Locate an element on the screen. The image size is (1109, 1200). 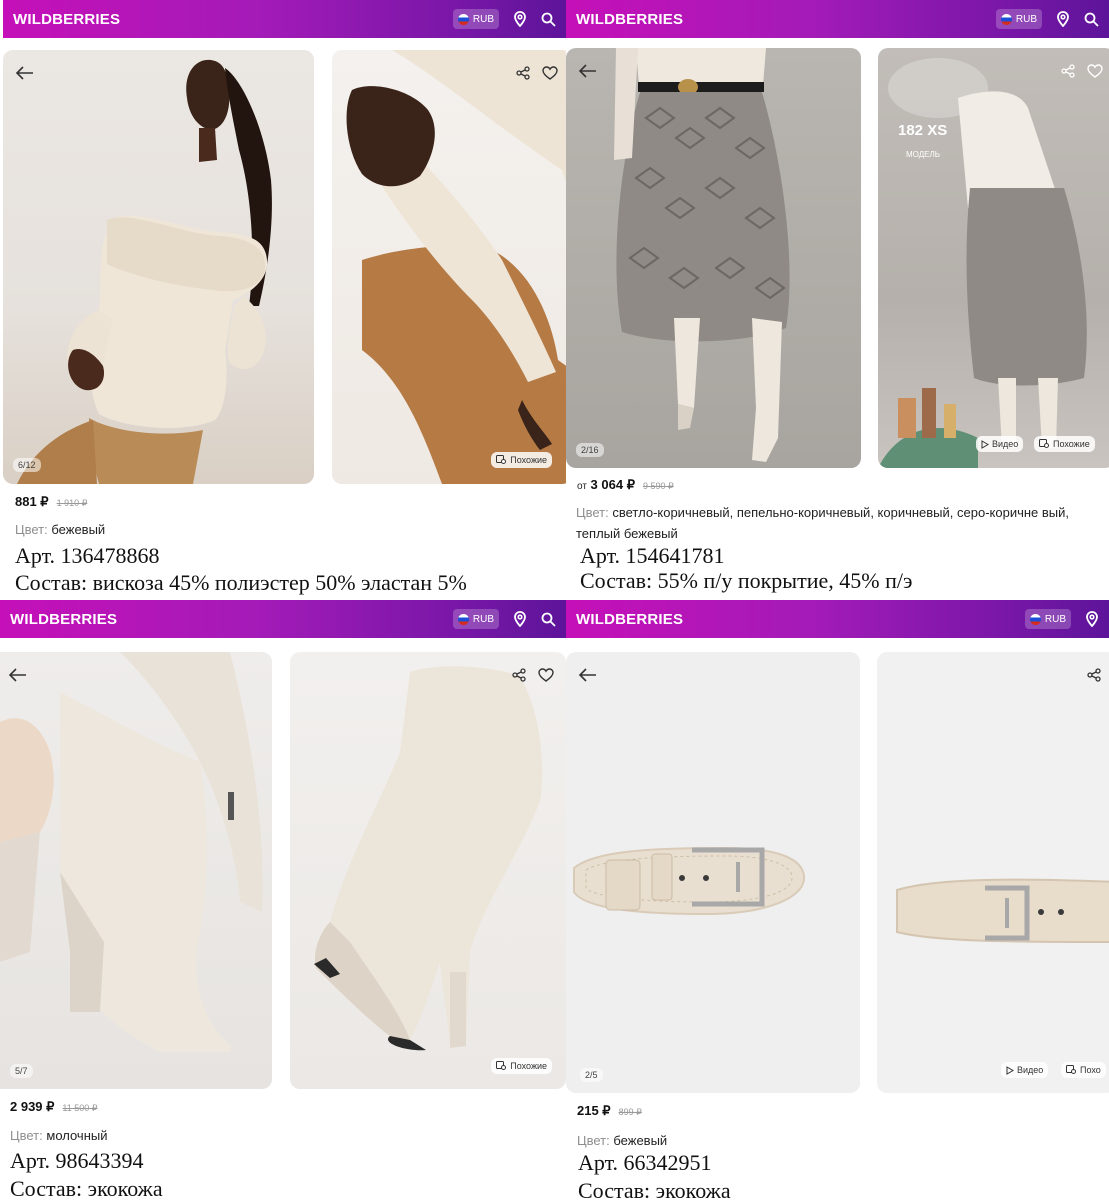
boot-illustration is located at coordinates (131, 852).